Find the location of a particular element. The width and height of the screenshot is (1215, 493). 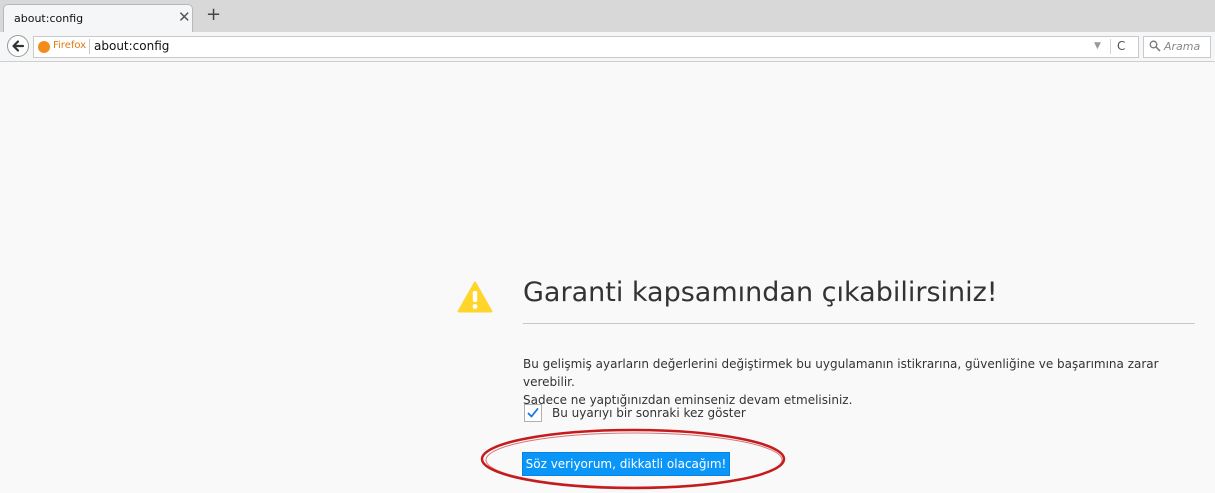

url-separator is located at coordinates (89, 46).